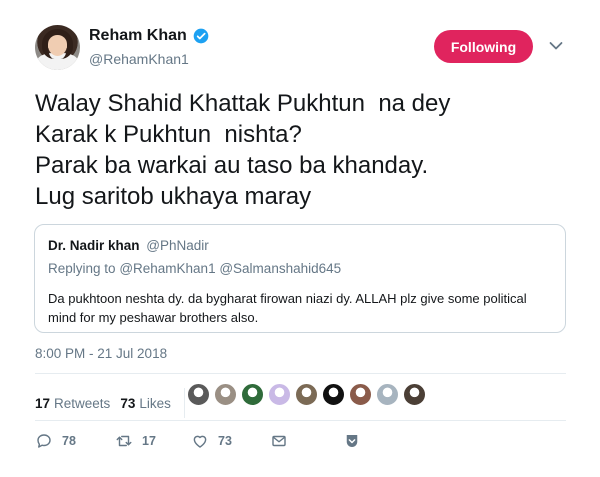 Image resolution: width=600 pixels, height=477 pixels. I want to click on quoted-author: Dr. Nadir khan @PhNadir, so click(128, 245).